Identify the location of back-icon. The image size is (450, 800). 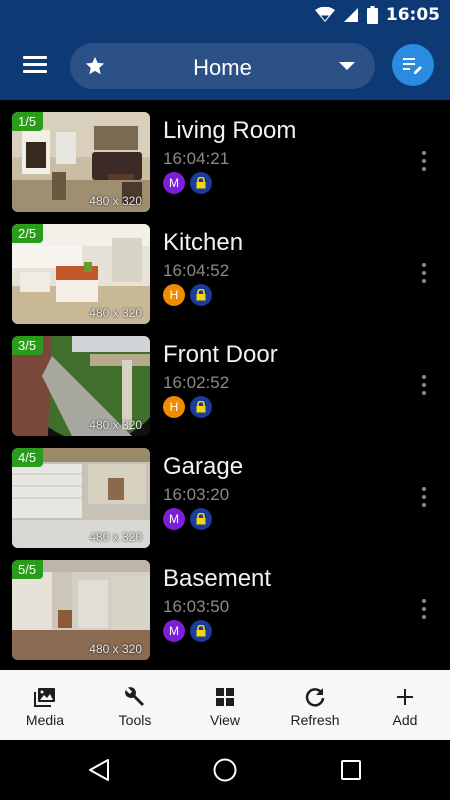
(99, 770).